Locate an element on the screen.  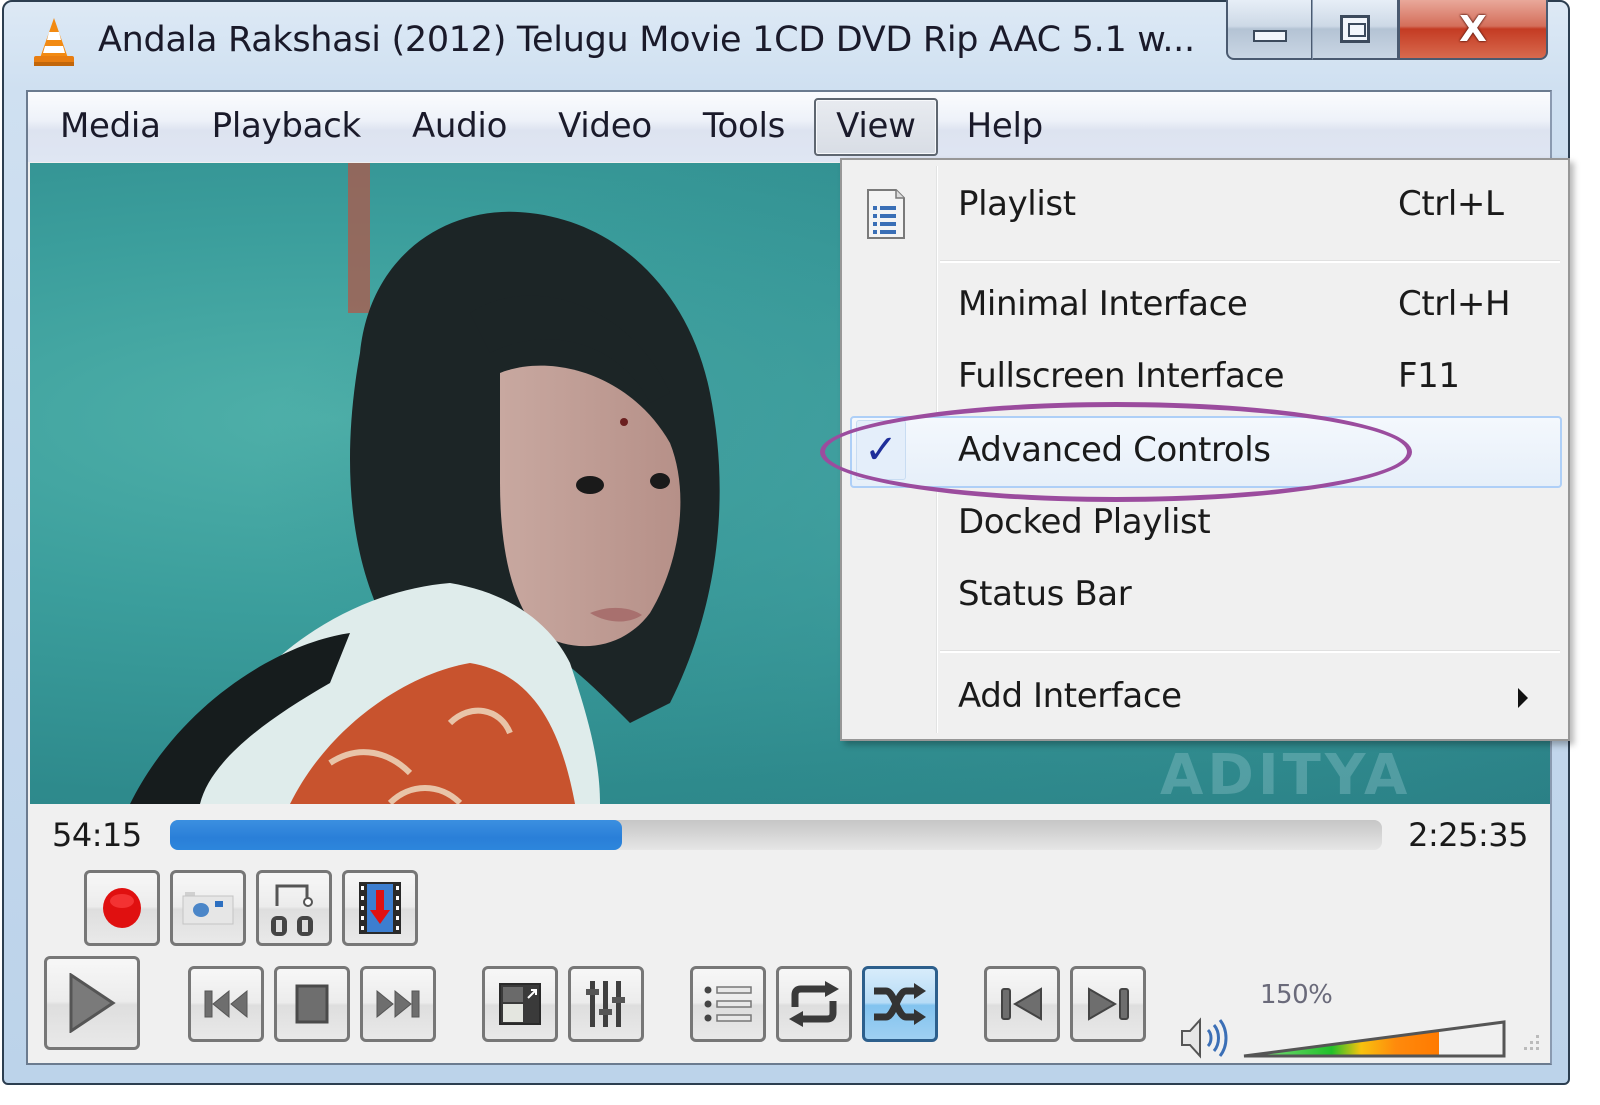
stop-icon is located at coordinates (312, 1004).